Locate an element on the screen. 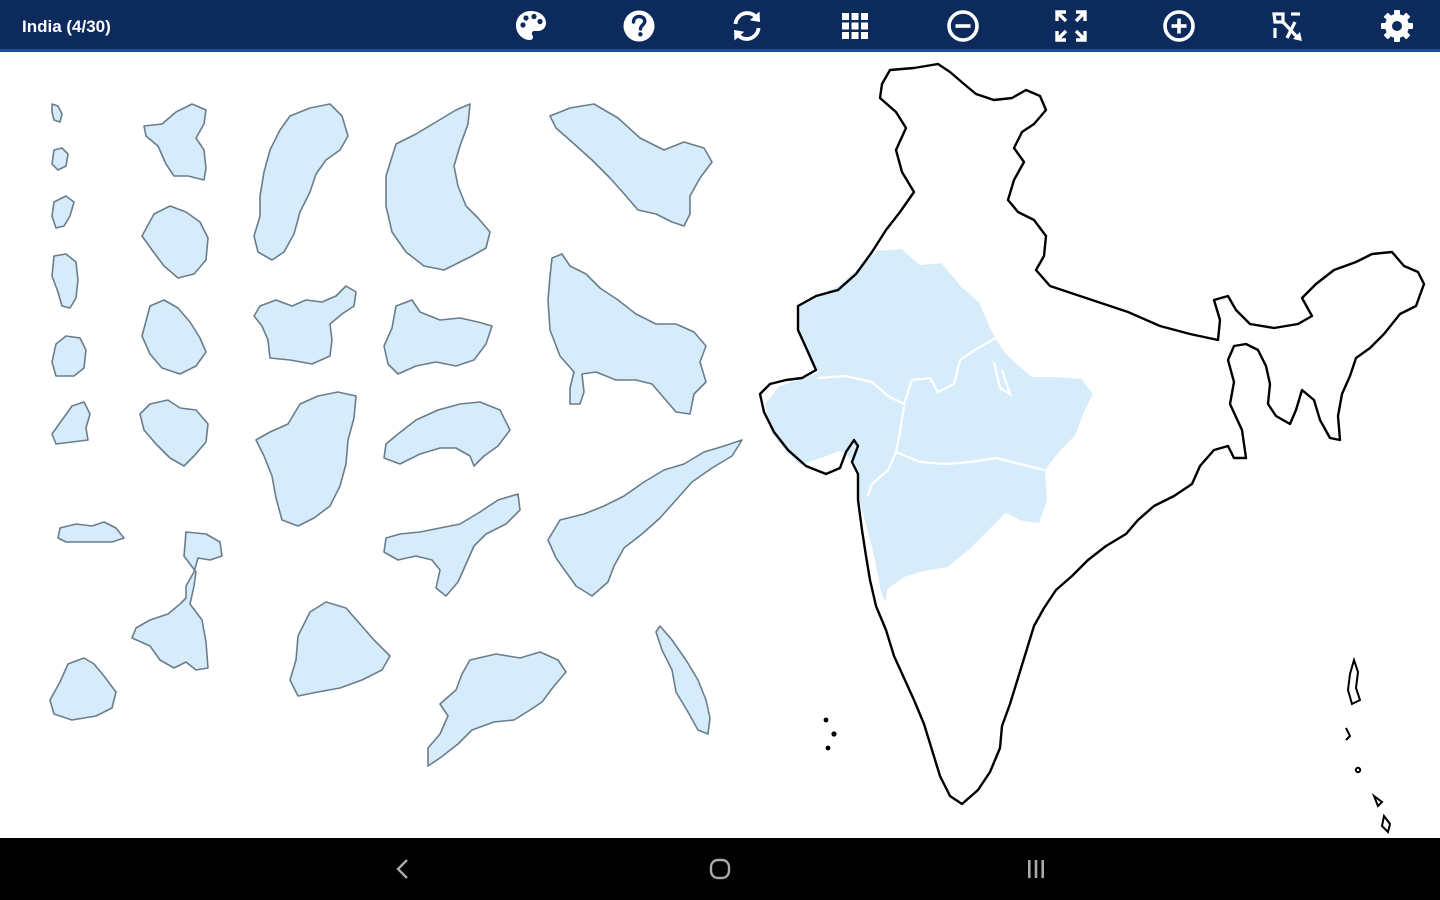 This screenshot has height=900, width=1440. zoom-out-icon is located at coordinates (963, 26).